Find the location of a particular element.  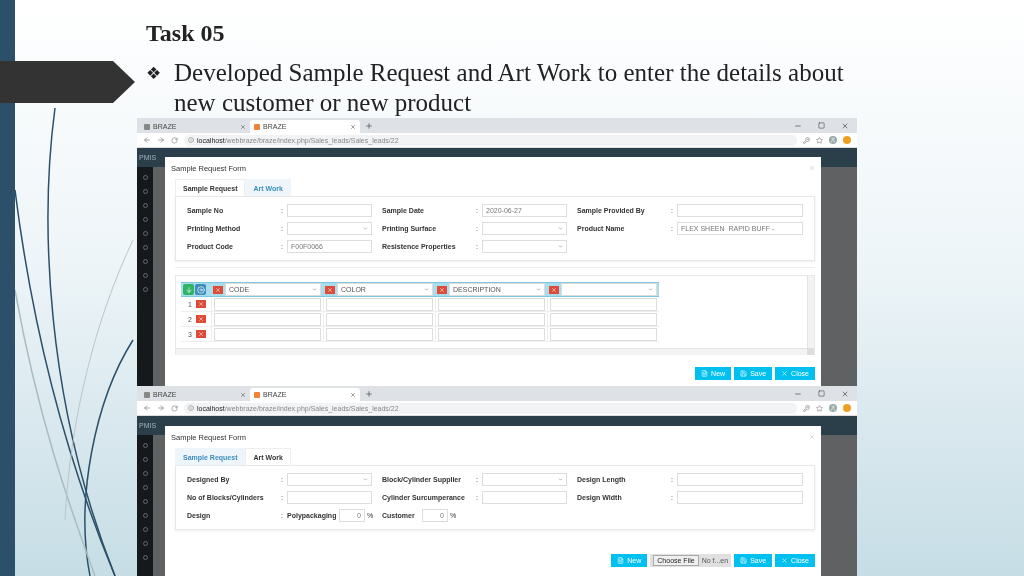

slide-title: Task 05 is located at coordinates (186, 33).